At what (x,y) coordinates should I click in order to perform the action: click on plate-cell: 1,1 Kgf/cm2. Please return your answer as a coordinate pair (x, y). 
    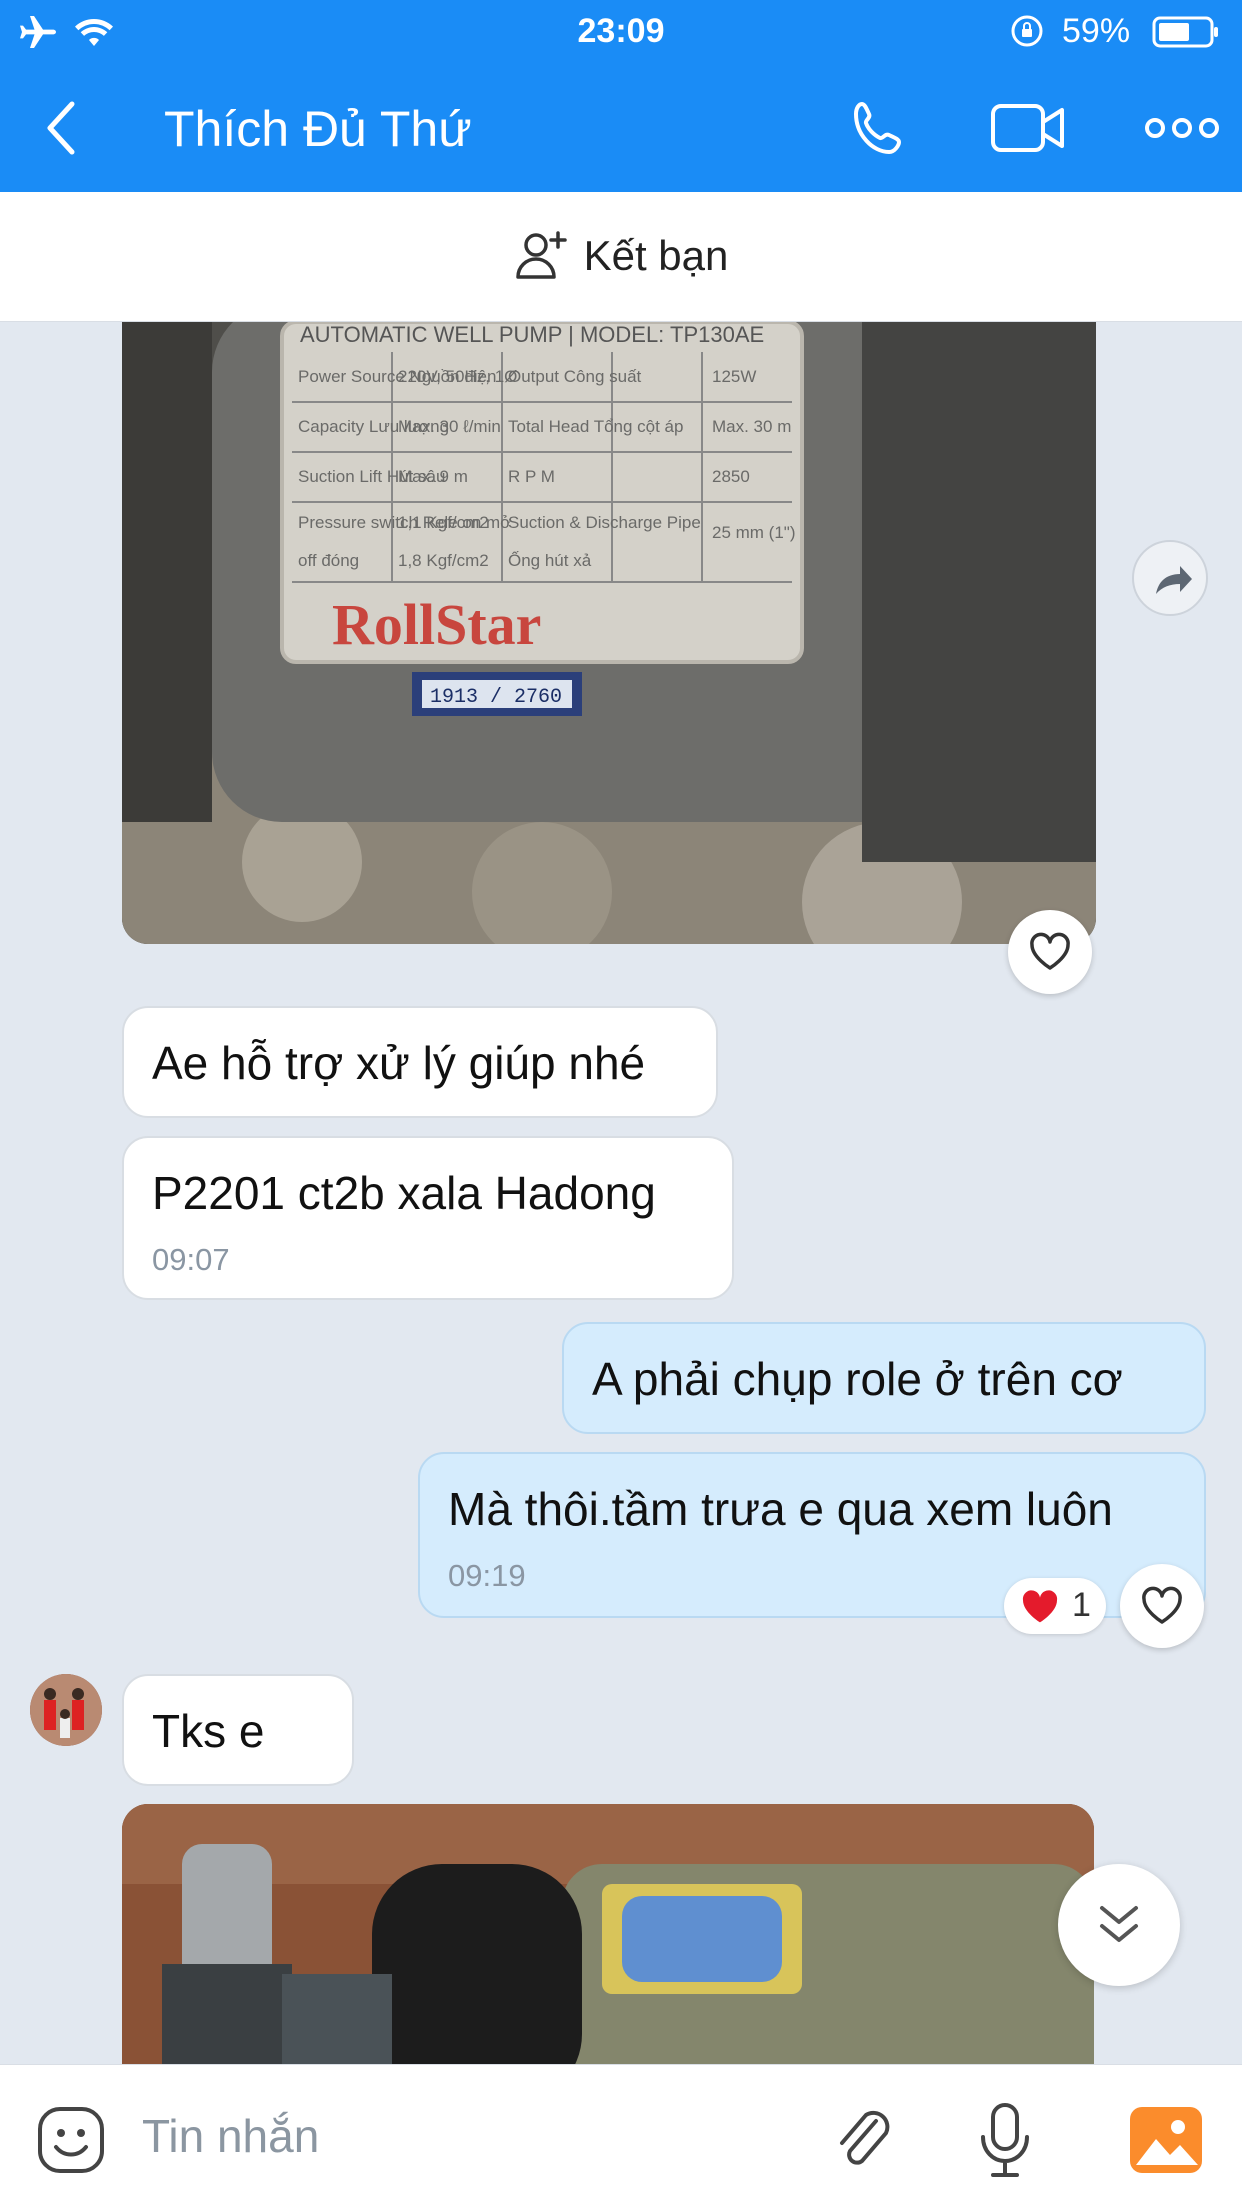
    Looking at the image, I should click on (443, 522).